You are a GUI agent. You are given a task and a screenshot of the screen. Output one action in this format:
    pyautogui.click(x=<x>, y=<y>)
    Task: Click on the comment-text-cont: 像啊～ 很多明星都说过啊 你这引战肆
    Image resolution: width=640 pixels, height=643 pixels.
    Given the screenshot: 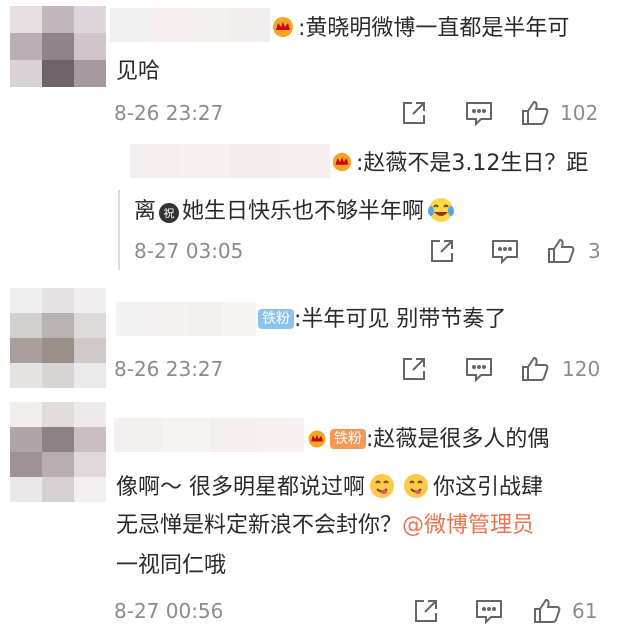 What is the action you would take?
    pyautogui.click(x=329, y=490)
    